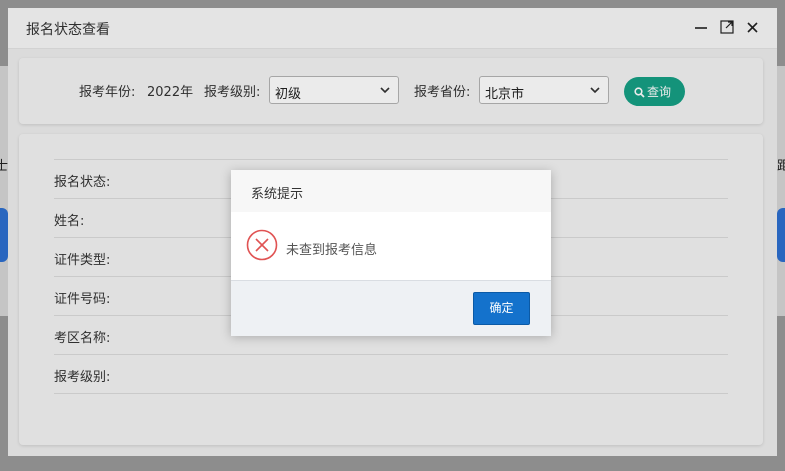 The image size is (785, 471). What do you see at coordinates (501, 308) in the screenshot?
I see `confirm-button: 确定` at bounding box center [501, 308].